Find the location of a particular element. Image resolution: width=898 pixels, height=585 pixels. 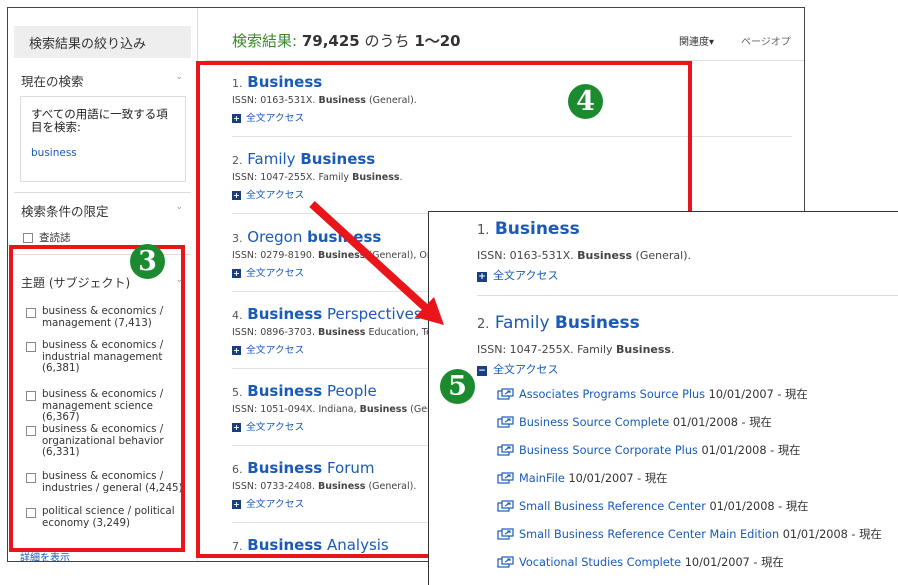

zoom-result-title: 2. Family Business is located at coordinates (558, 323).